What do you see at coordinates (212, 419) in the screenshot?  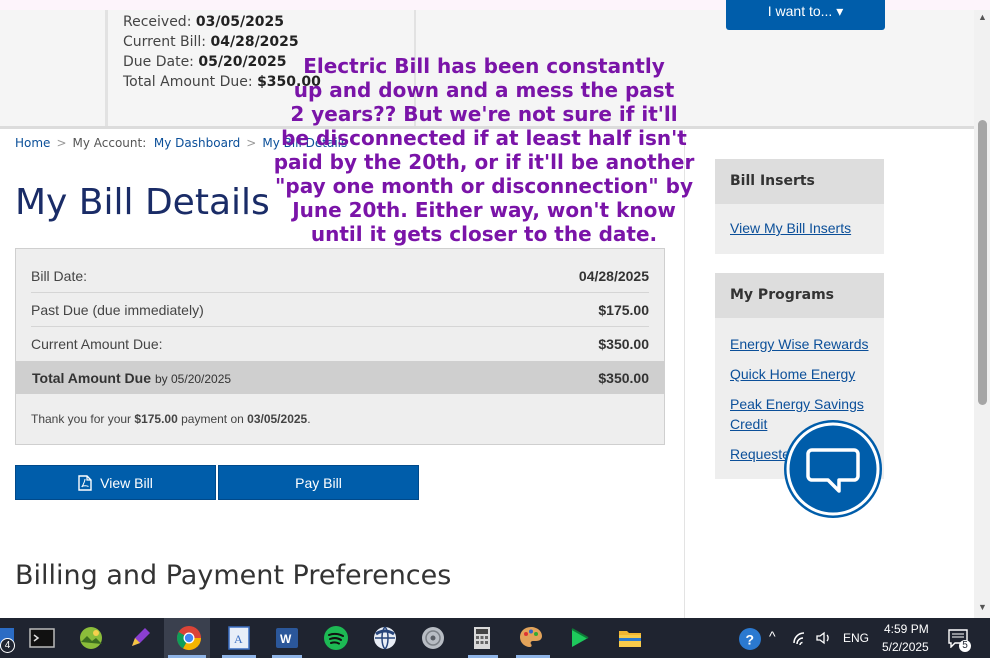 I see `thanks-mid: payment on` at bounding box center [212, 419].